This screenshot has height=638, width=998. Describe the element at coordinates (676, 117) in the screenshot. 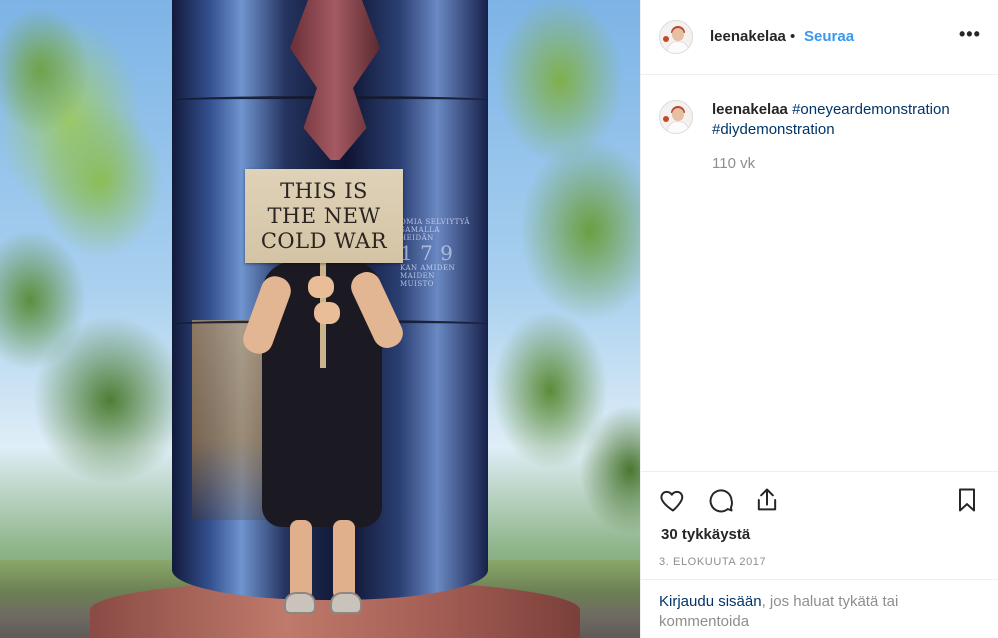

I see `caption-avatar` at that location.